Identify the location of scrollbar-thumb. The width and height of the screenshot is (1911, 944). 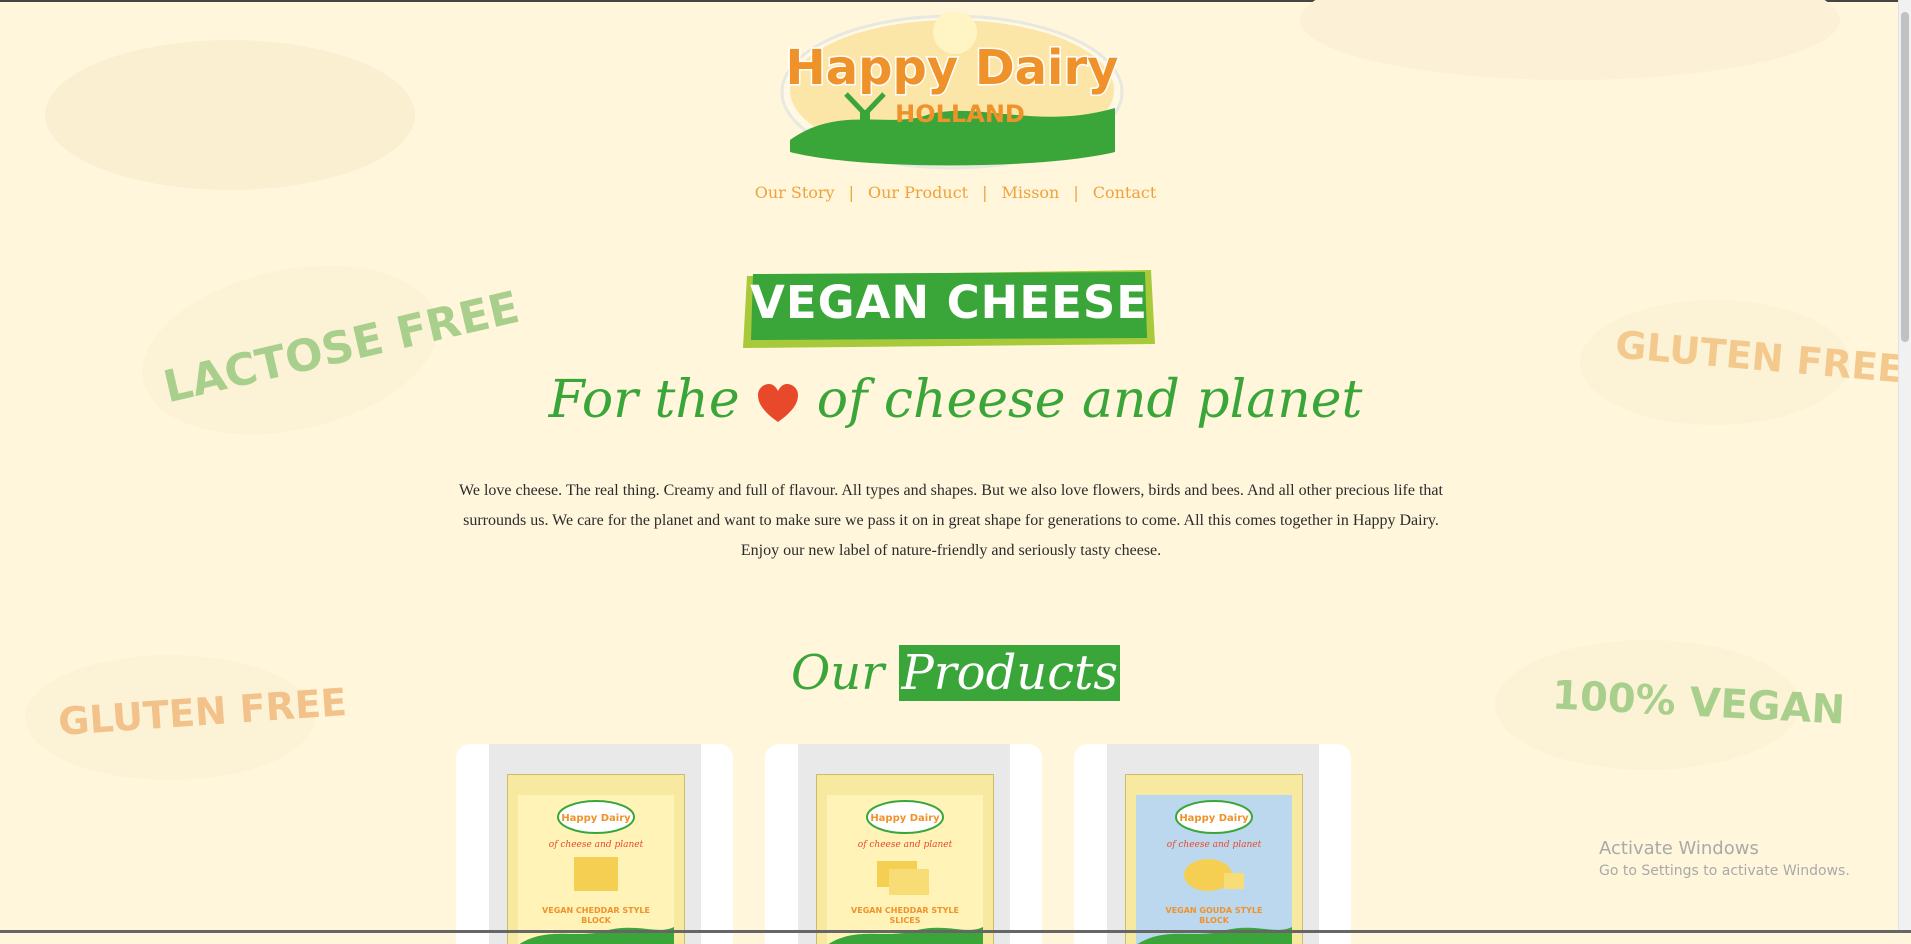
(1905, 177).